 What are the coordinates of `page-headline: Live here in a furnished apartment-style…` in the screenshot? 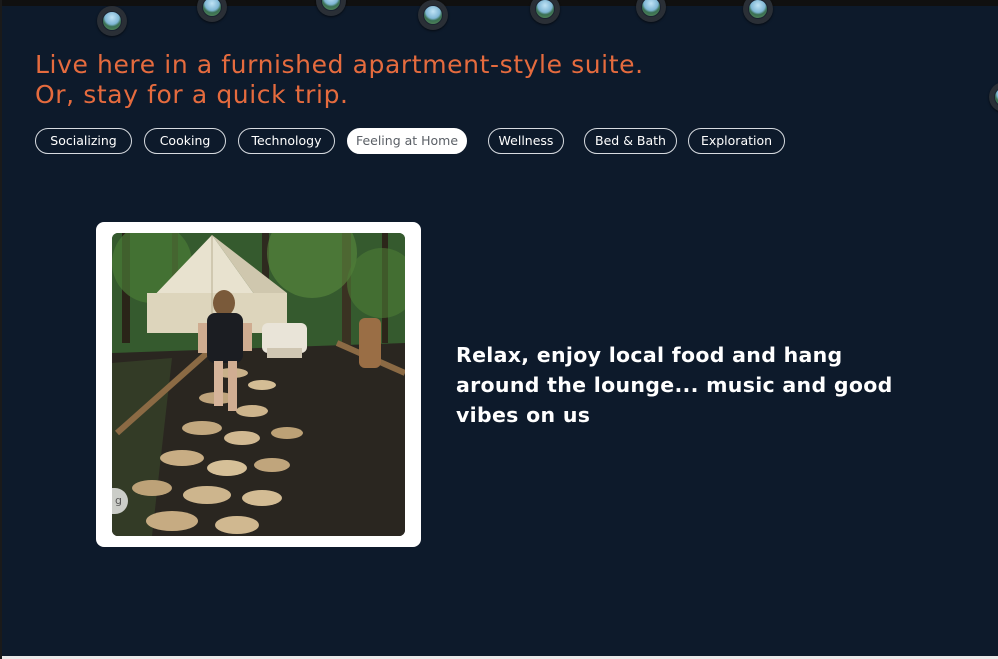 It's located at (339, 80).